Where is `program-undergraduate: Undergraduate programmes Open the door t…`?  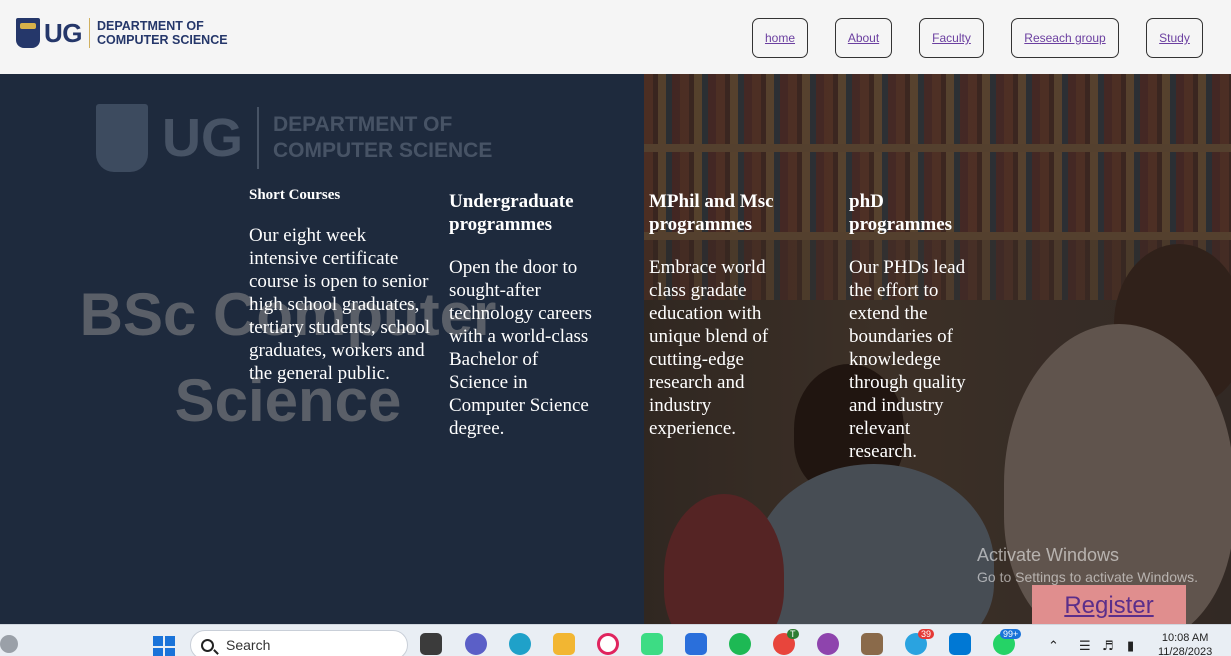 program-undergraduate: Undergraduate programmes Open the door t… is located at coordinates (521, 313).